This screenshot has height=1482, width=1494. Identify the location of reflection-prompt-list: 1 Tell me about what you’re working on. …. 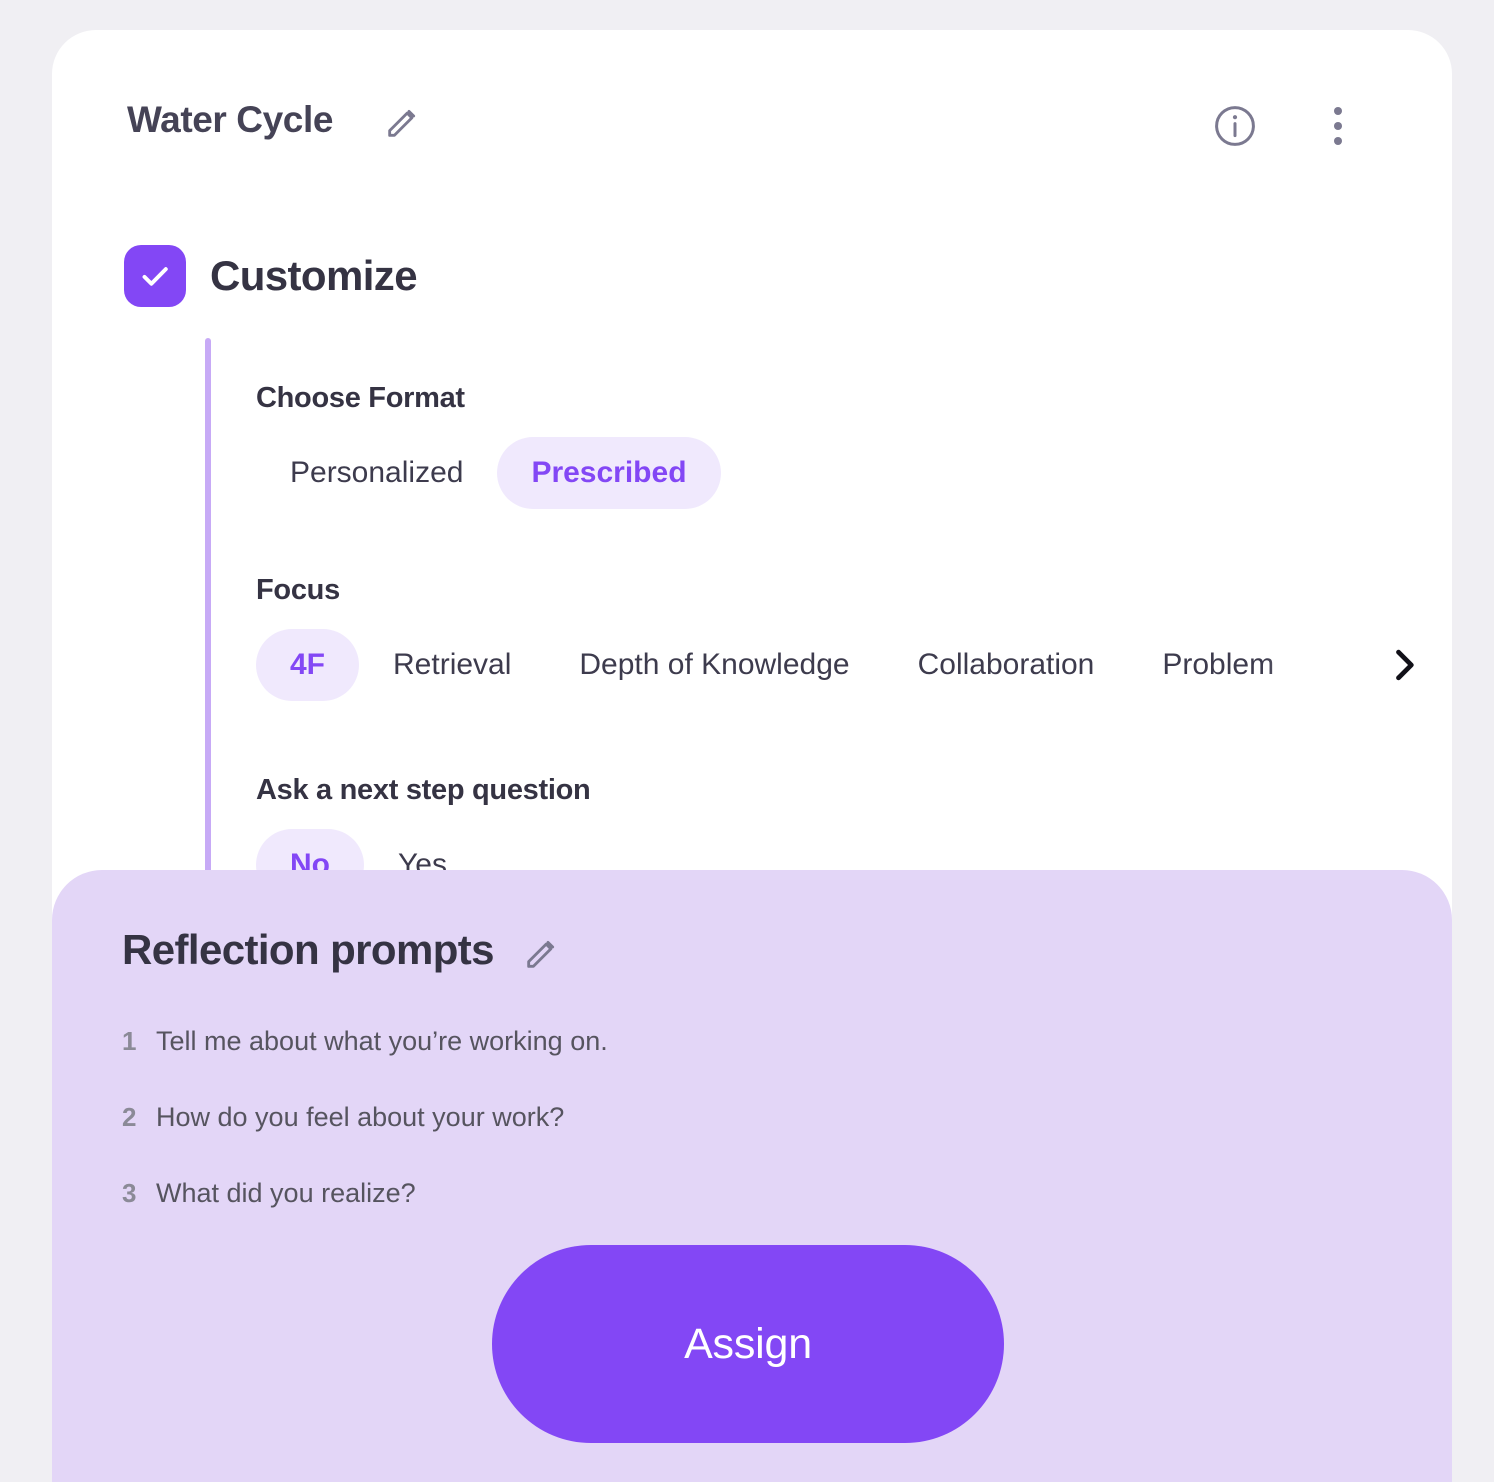
(722, 1139).